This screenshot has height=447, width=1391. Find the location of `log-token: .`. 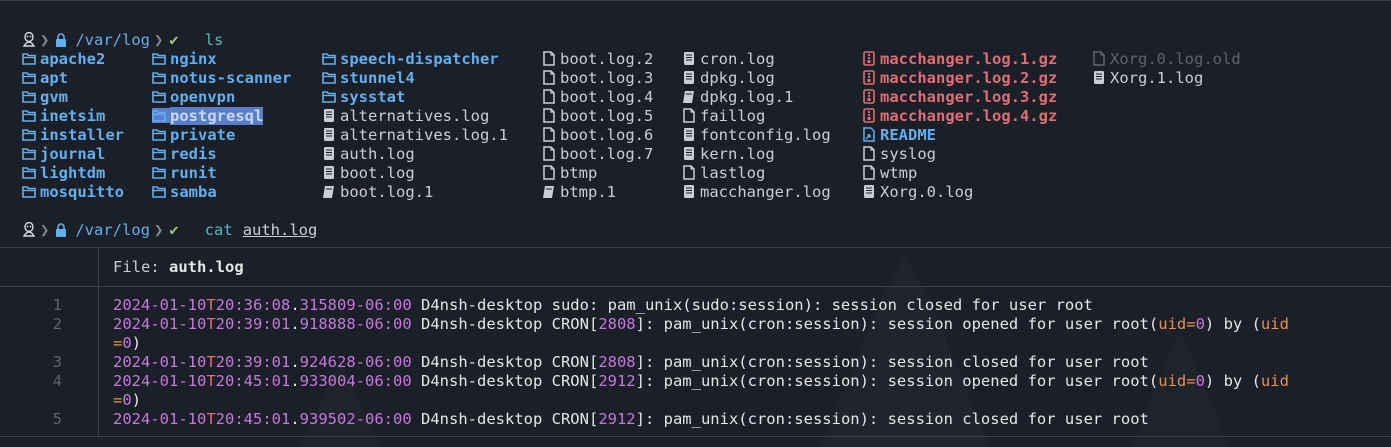

log-token: . is located at coordinates (295, 362).